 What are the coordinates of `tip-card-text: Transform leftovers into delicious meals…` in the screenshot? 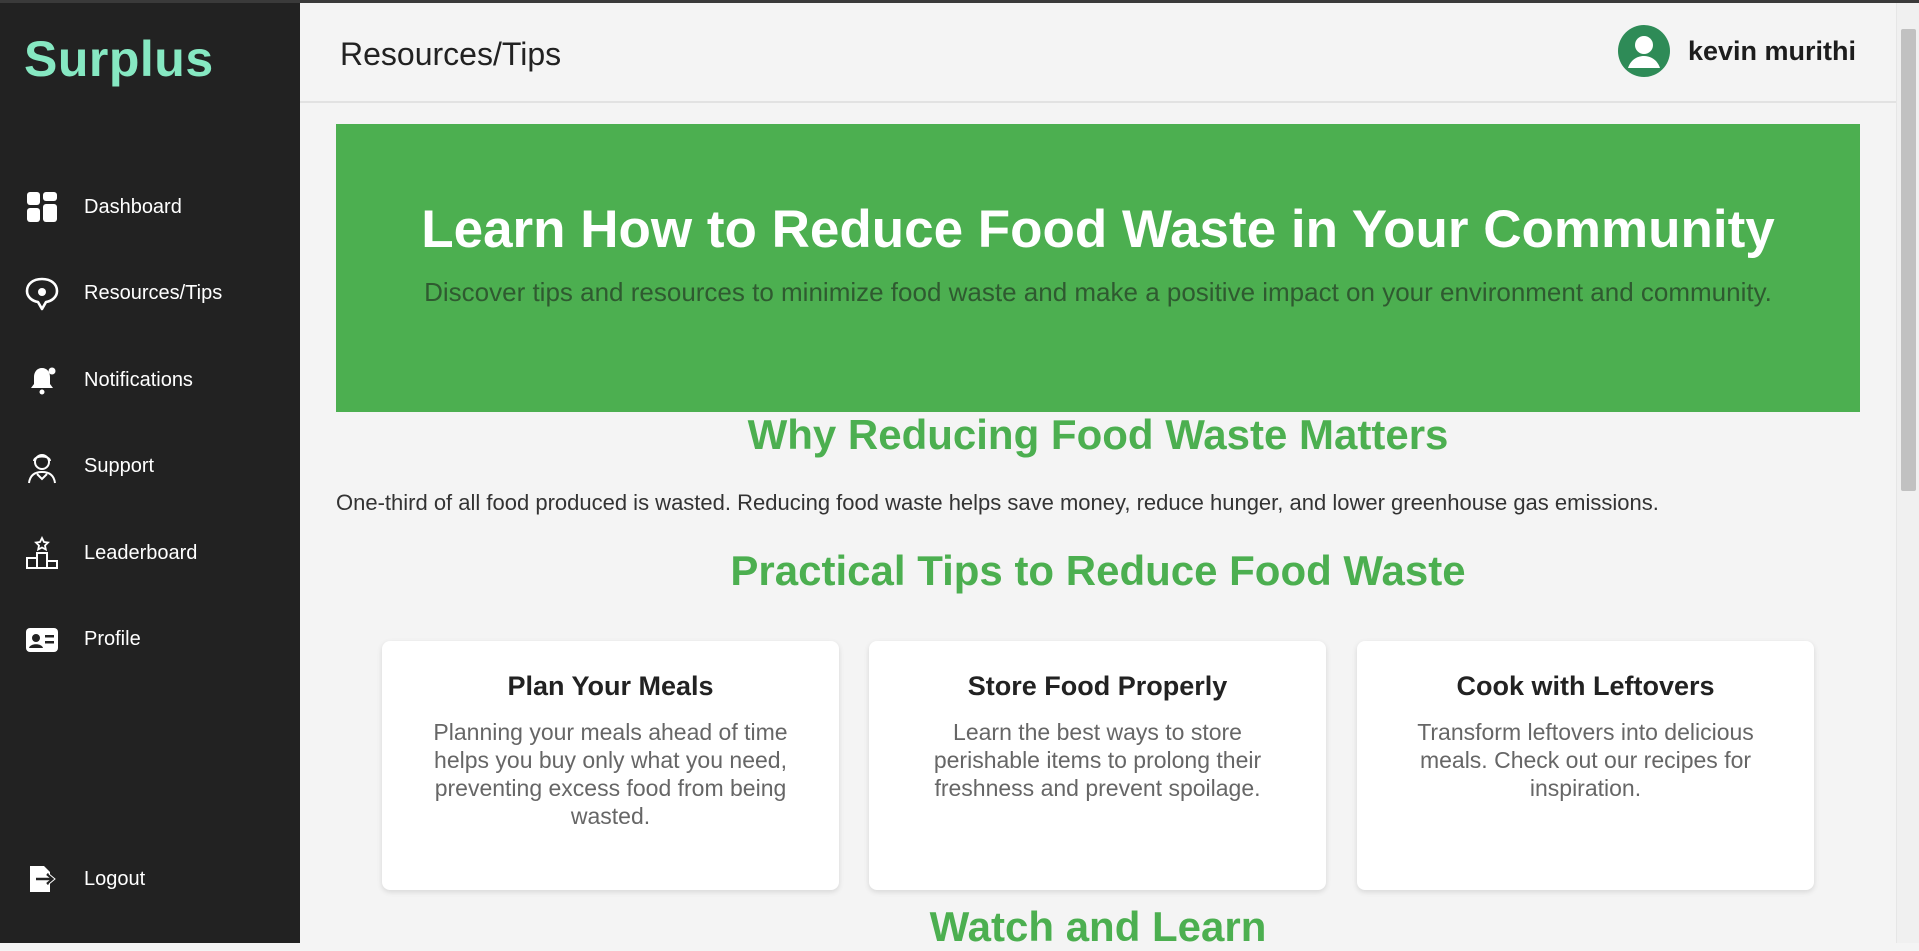 It's located at (1585, 760).